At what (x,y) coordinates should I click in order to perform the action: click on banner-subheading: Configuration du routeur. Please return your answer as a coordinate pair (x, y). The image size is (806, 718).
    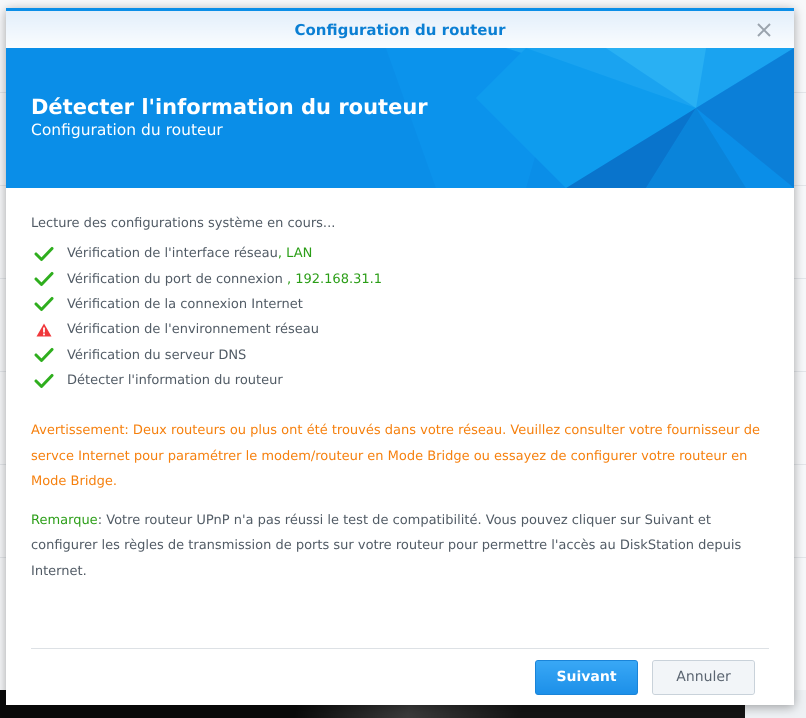
    Looking at the image, I should click on (127, 130).